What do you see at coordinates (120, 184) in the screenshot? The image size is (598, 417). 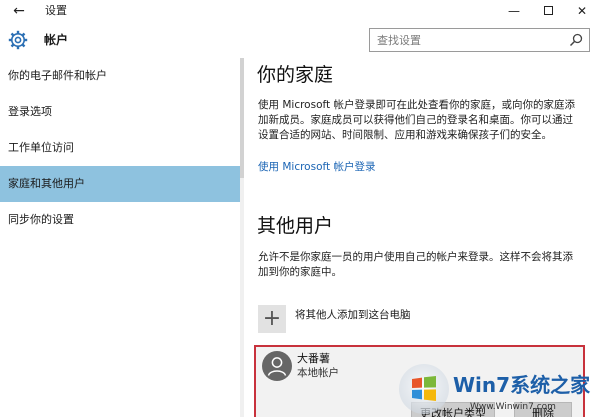 I see `sidebar-item-family-other-users: 家庭和其他用户` at bounding box center [120, 184].